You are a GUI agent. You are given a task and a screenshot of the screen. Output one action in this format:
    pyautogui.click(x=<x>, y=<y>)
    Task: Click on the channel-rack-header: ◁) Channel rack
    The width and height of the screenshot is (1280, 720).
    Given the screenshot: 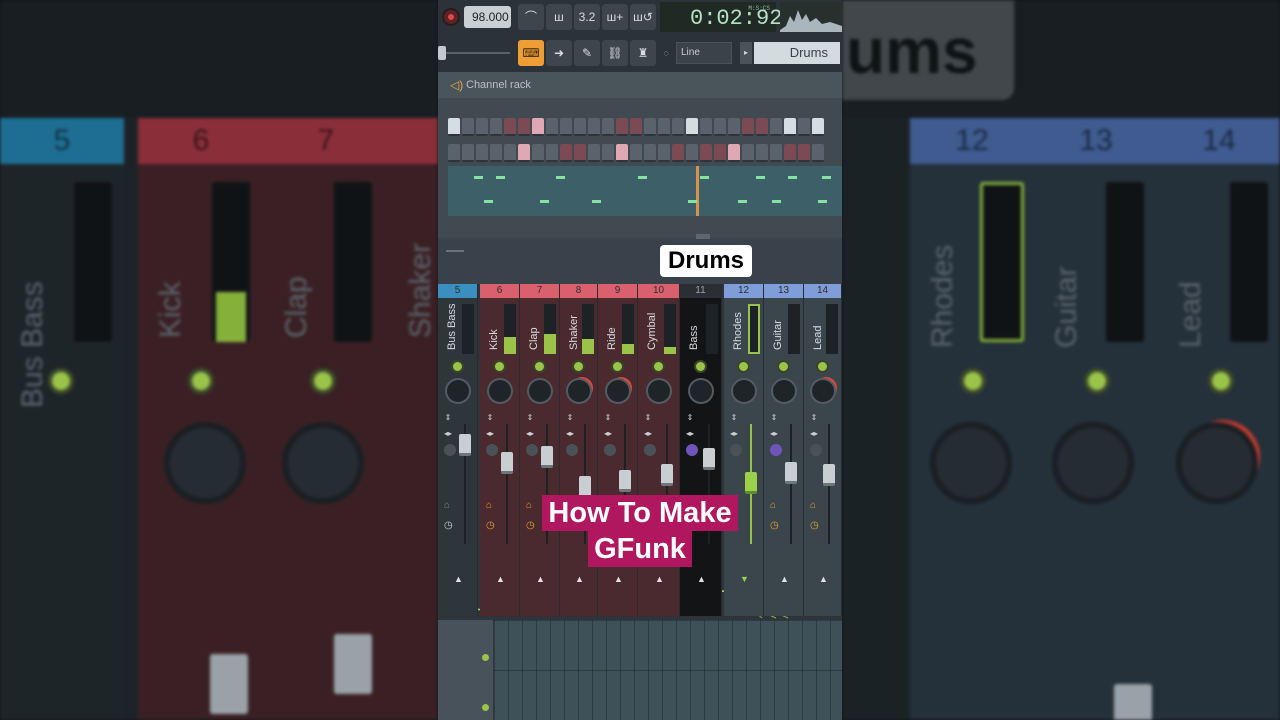 What is the action you would take?
    pyautogui.click(x=640, y=85)
    